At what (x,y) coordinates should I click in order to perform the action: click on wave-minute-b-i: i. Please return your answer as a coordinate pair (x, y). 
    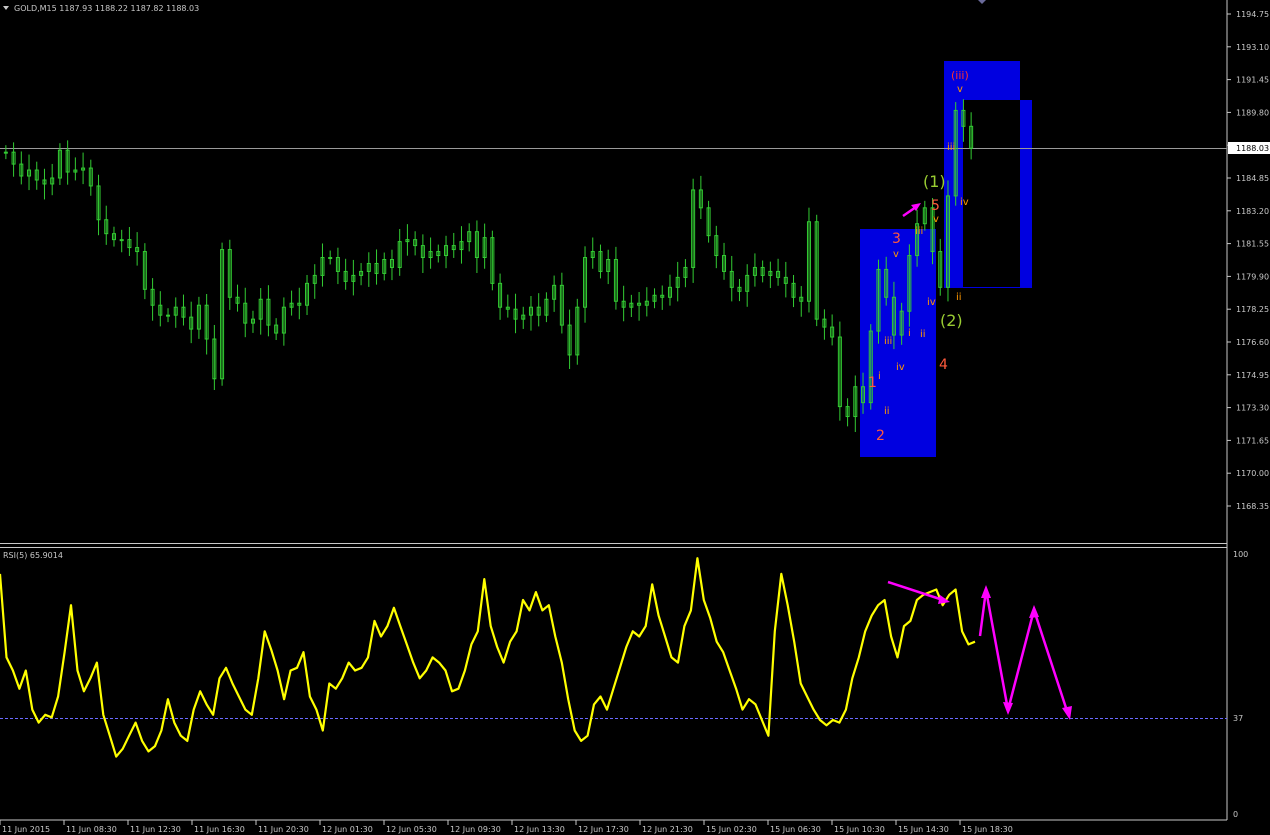
    Looking at the image, I should click on (909, 333).